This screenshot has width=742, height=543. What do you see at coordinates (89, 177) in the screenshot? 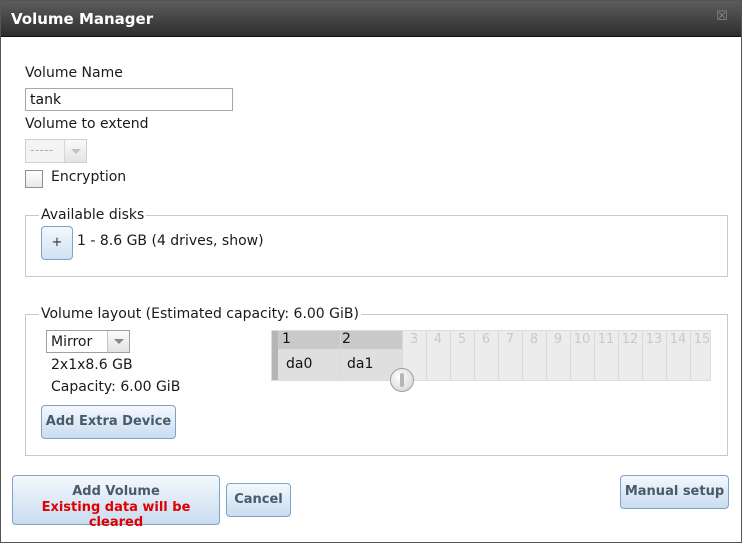
I see `encryption-label: Encryption` at bounding box center [89, 177].